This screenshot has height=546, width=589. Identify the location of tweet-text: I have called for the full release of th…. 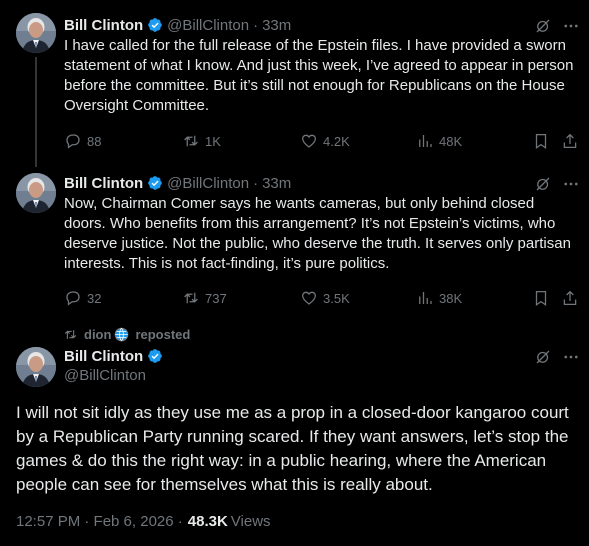
(319, 75).